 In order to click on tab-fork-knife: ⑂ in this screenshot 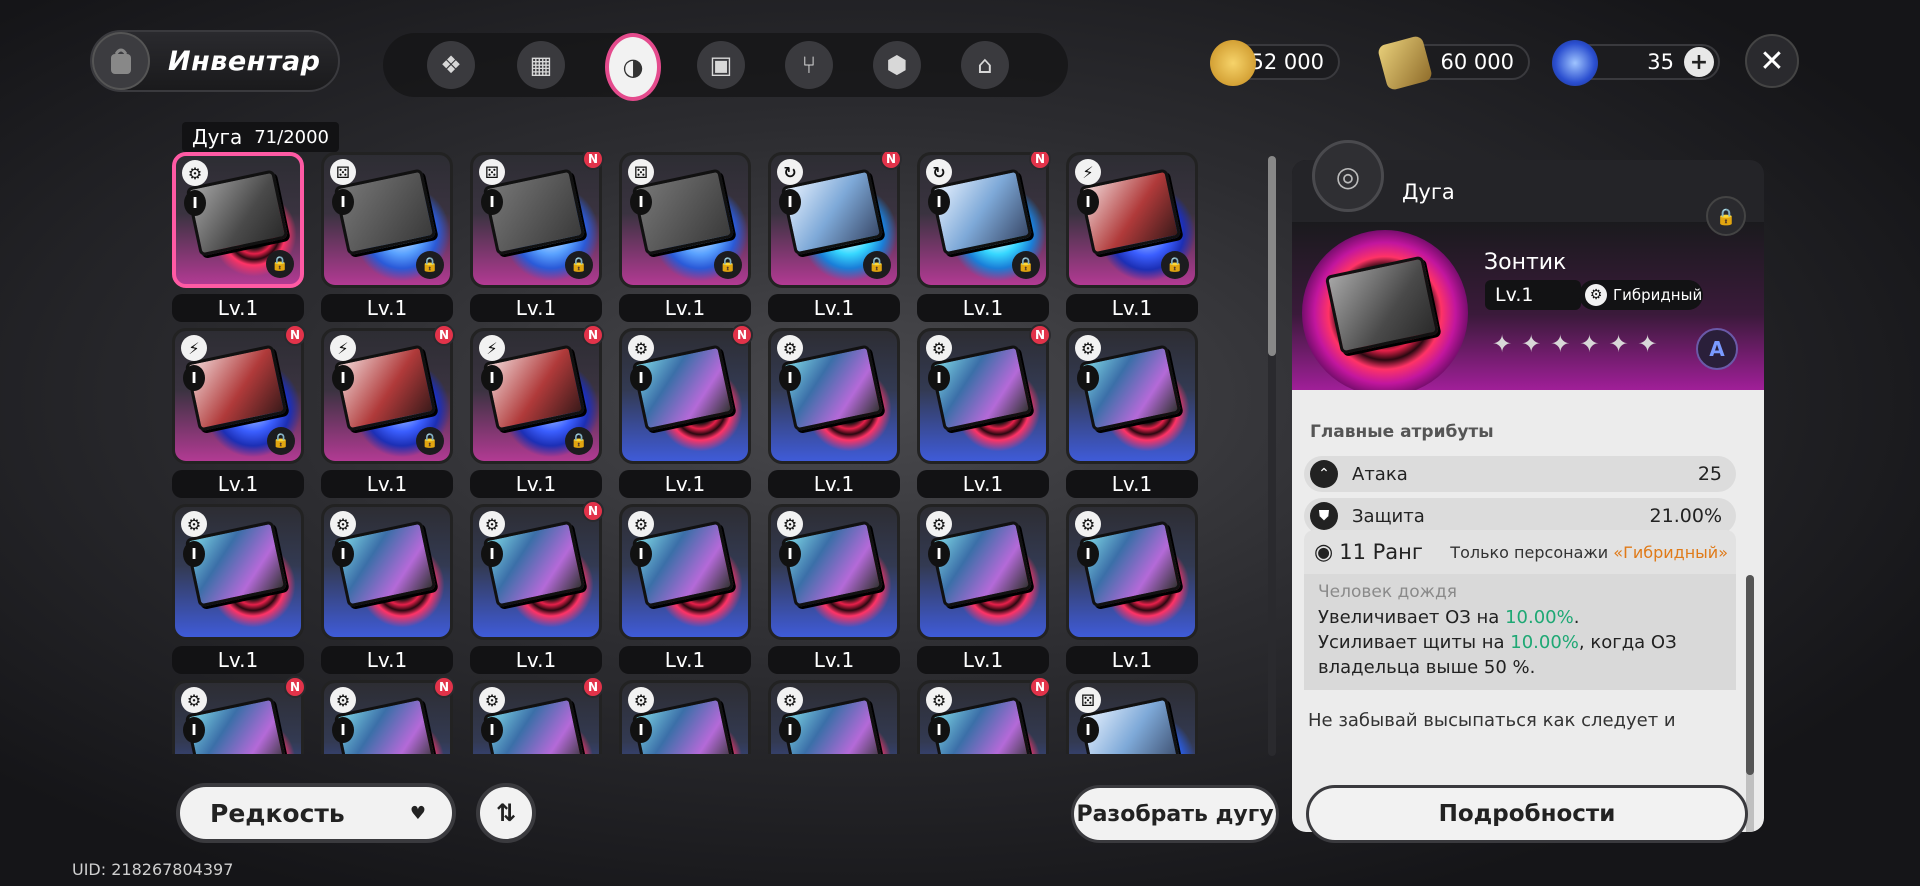, I will do `click(809, 65)`.